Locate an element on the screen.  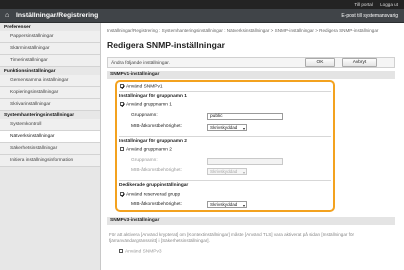
page-title: Redigera SNMP-inställningar is located at coordinates (166, 45).